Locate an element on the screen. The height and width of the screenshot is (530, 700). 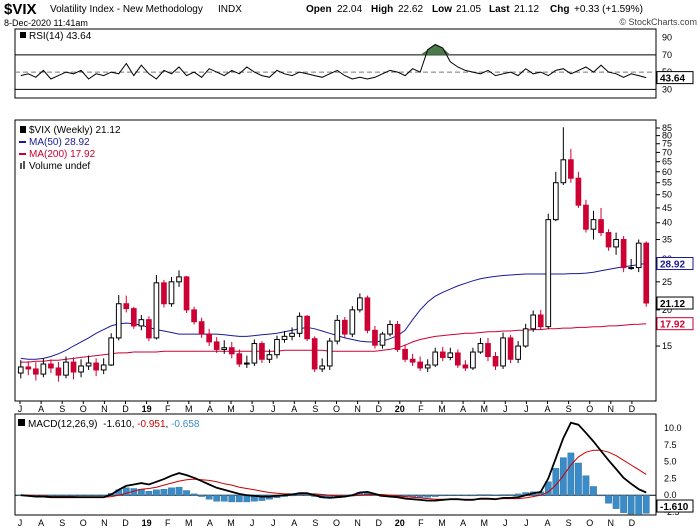
macd-legend-prefix: MACD(12,26,9) is located at coordinates (62, 424).